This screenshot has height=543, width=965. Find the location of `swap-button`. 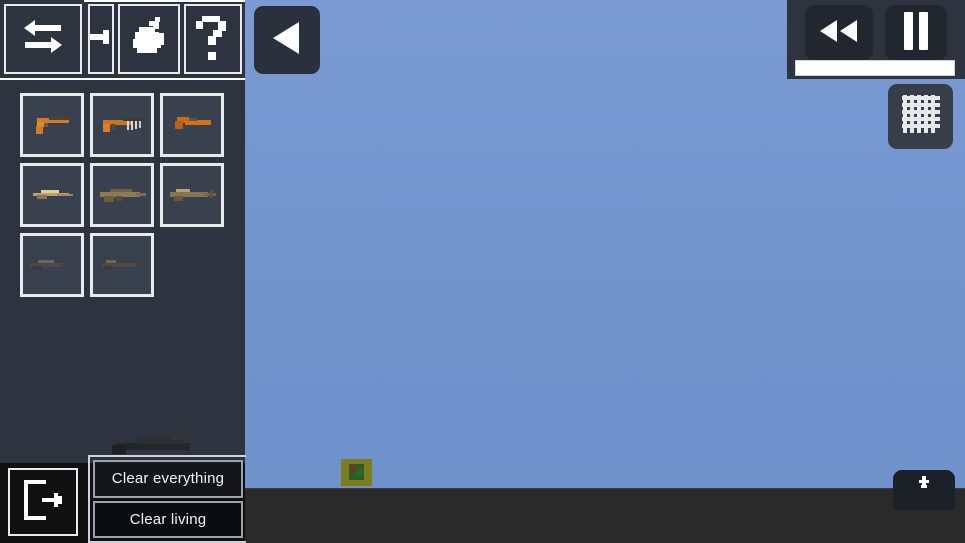

swap-button is located at coordinates (43, 39).